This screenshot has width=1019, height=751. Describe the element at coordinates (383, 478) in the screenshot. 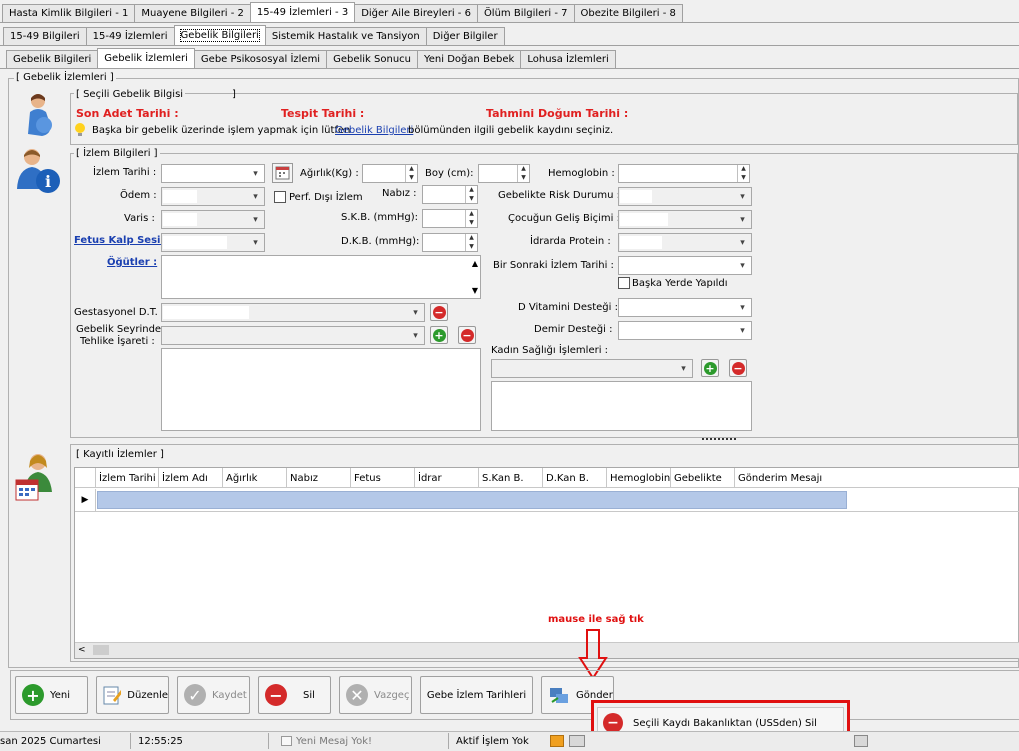

I see `col-fetus: Fetus` at that location.